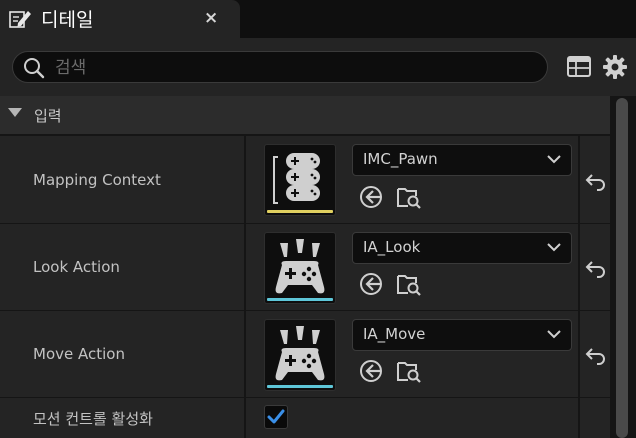 This screenshot has width=636, height=438. What do you see at coordinates (20, 19) in the screenshot?
I see `pencil-details-icon` at bounding box center [20, 19].